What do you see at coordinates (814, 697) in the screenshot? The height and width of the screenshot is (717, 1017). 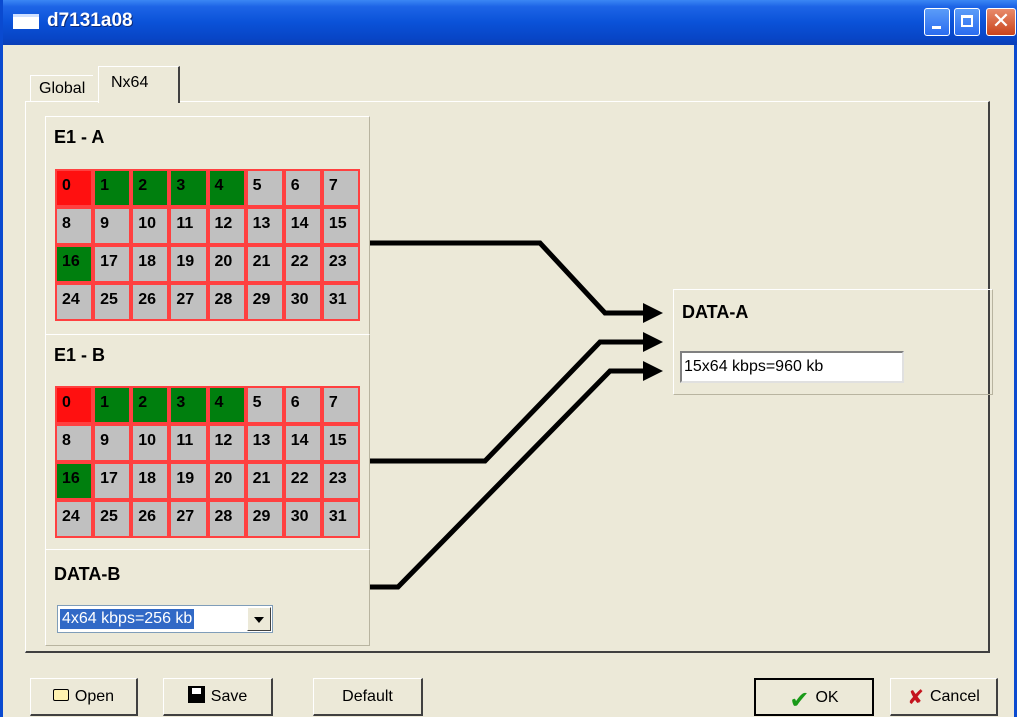 I see `ok-button: ✔ OK` at bounding box center [814, 697].